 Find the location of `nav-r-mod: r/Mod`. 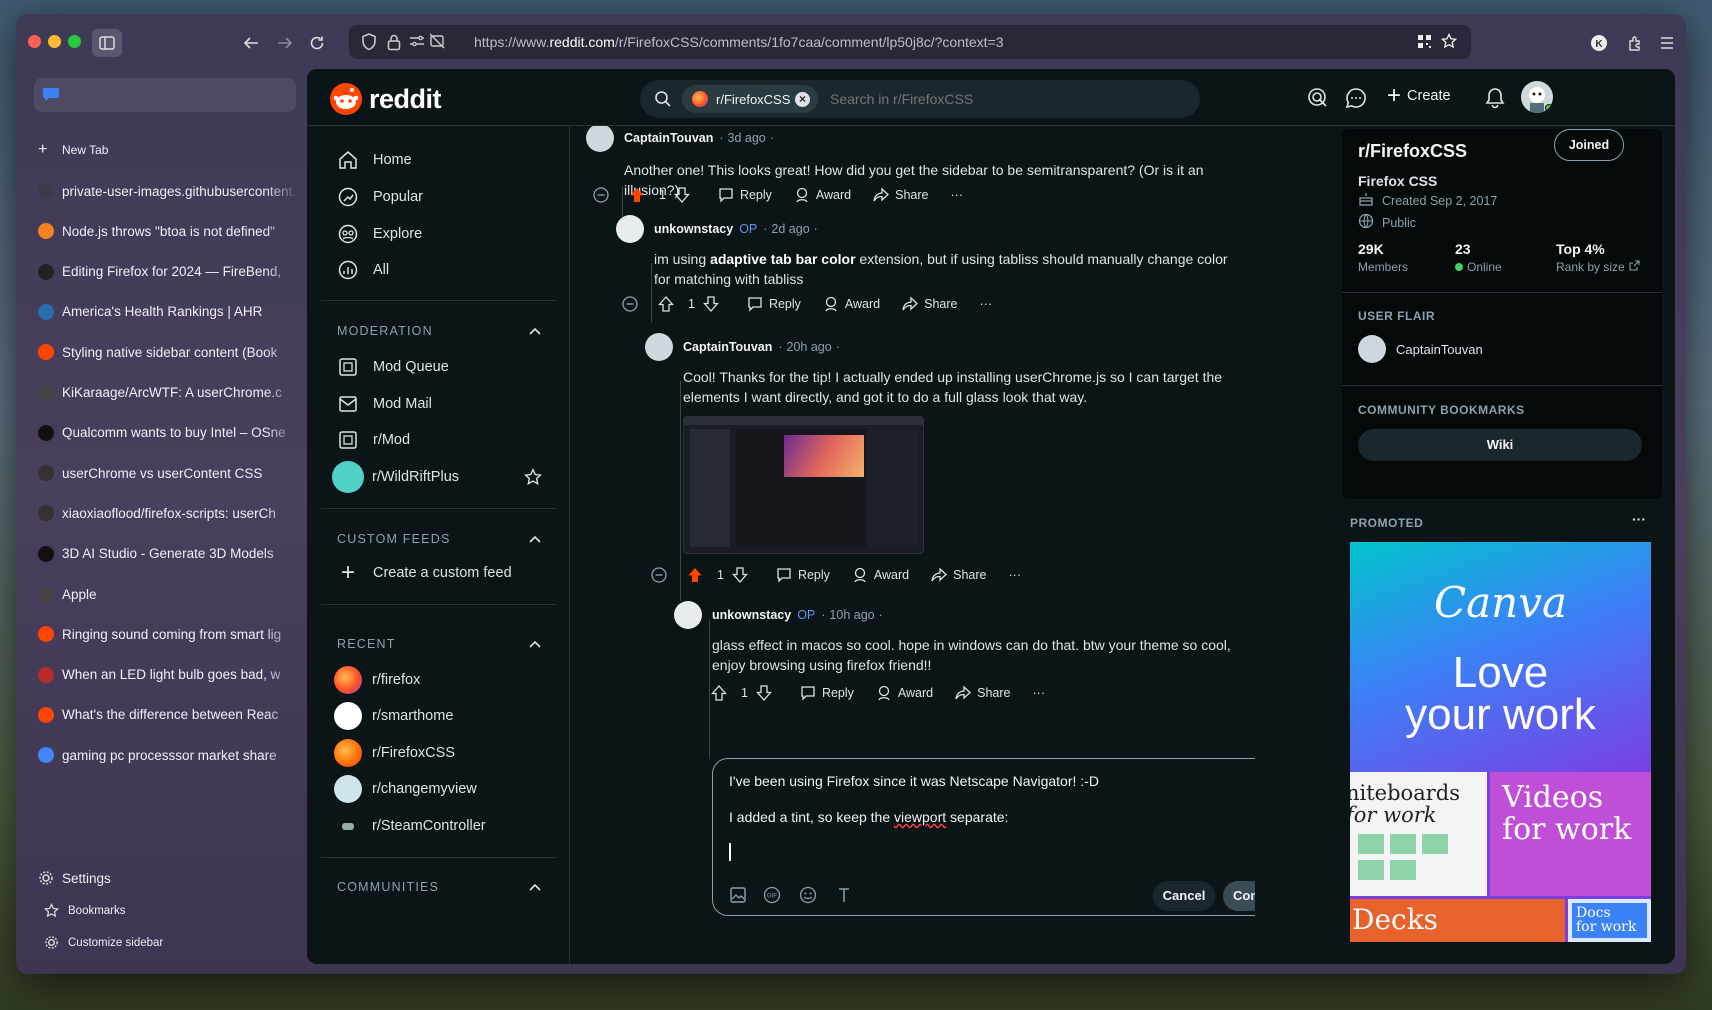

nav-r-mod: r/Mod is located at coordinates (442, 440).